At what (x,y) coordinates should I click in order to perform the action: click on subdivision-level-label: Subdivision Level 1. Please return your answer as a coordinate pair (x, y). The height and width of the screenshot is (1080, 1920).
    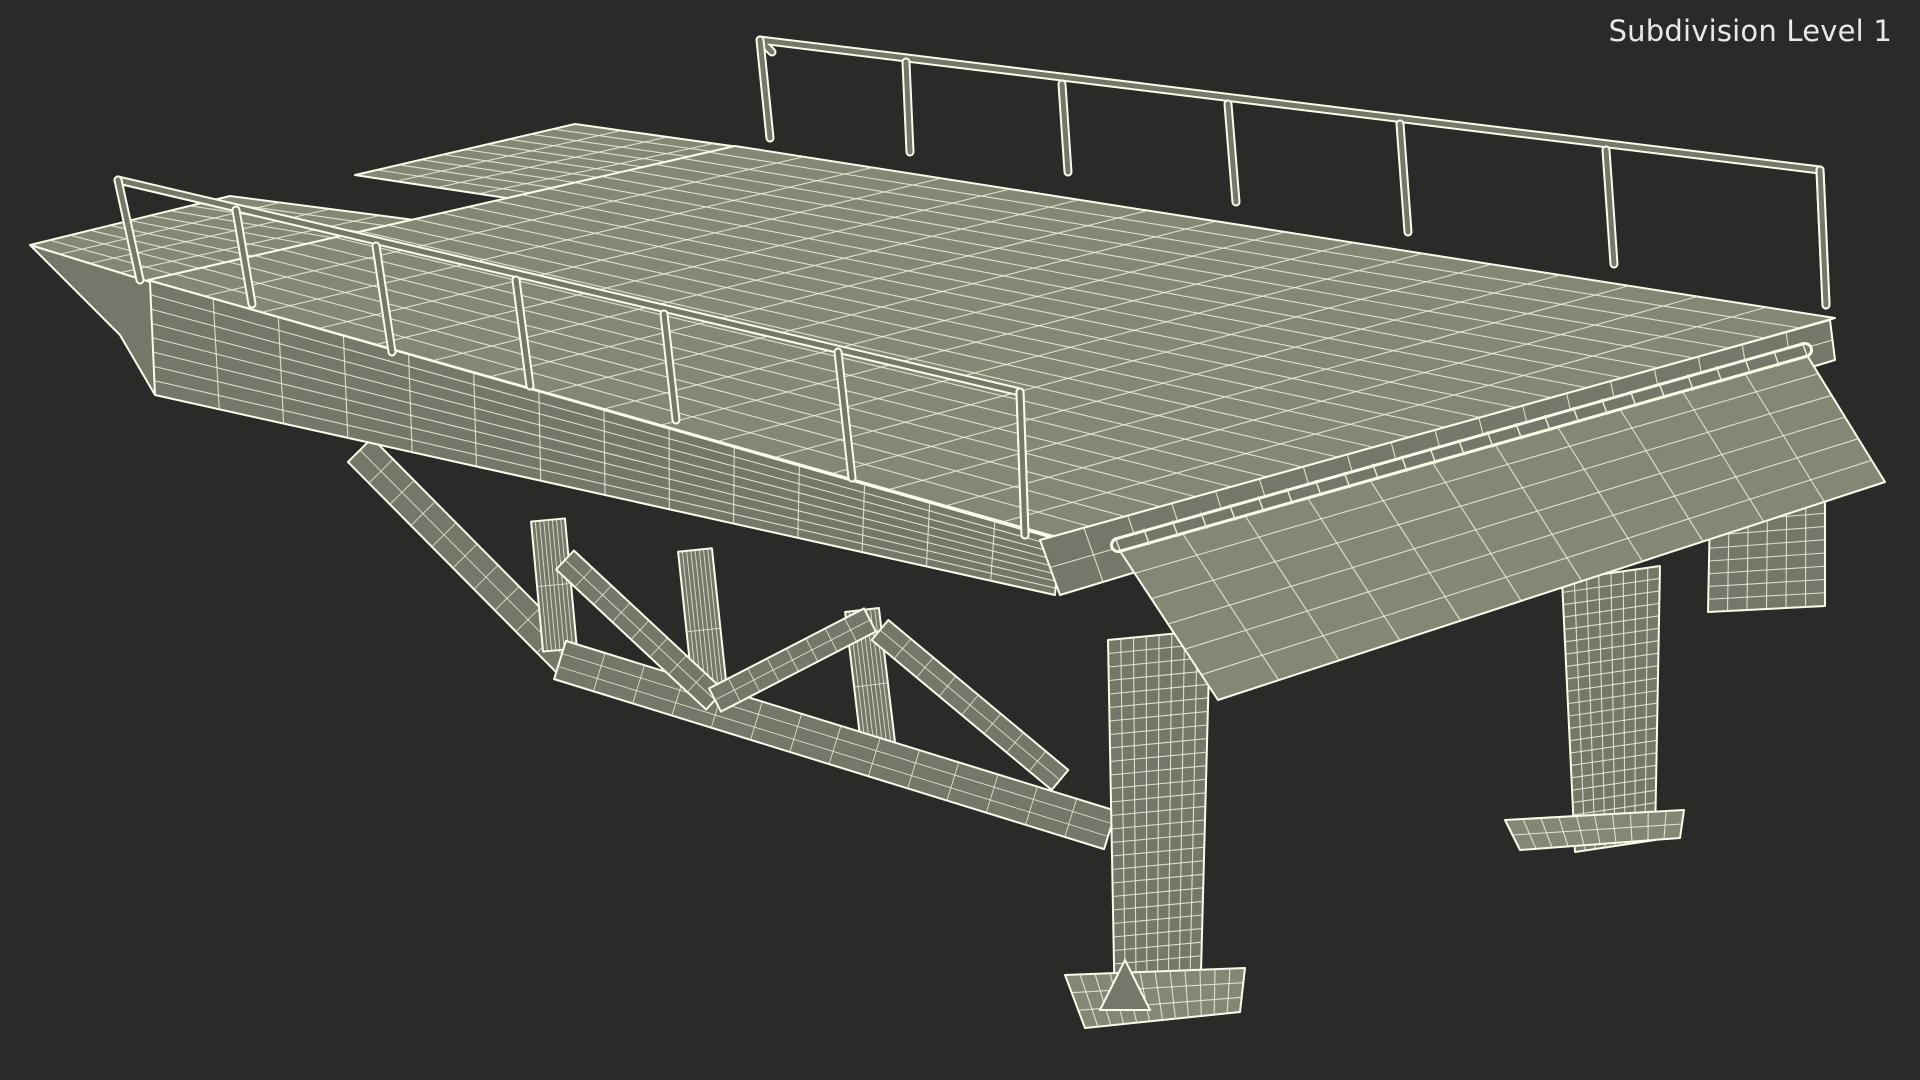
    Looking at the image, I should click on (1750, 31).